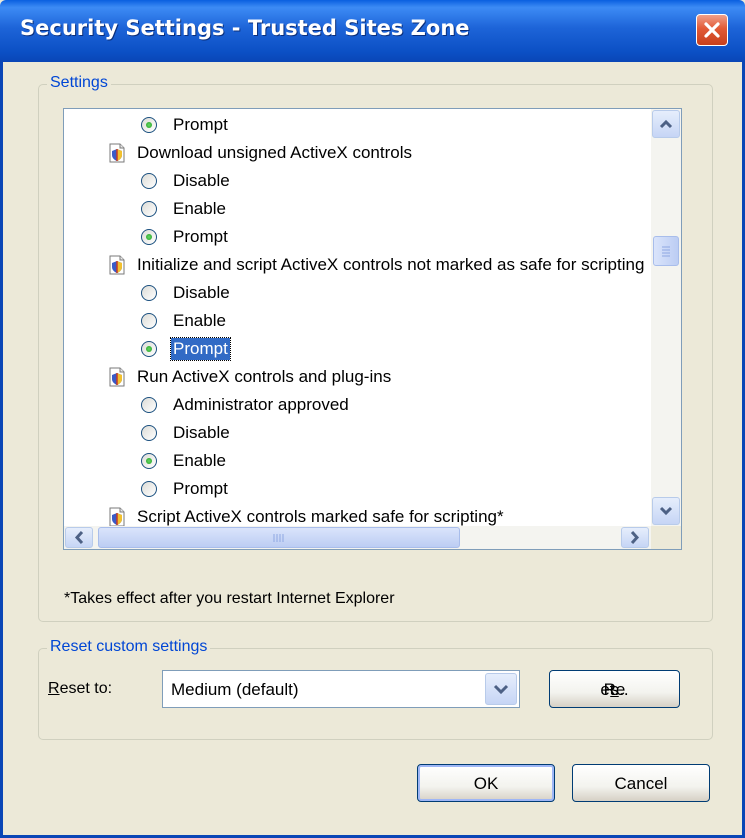 This screenshot has height=838, width=745. I want to click on settings-legend: Settings, so click(79, 83).